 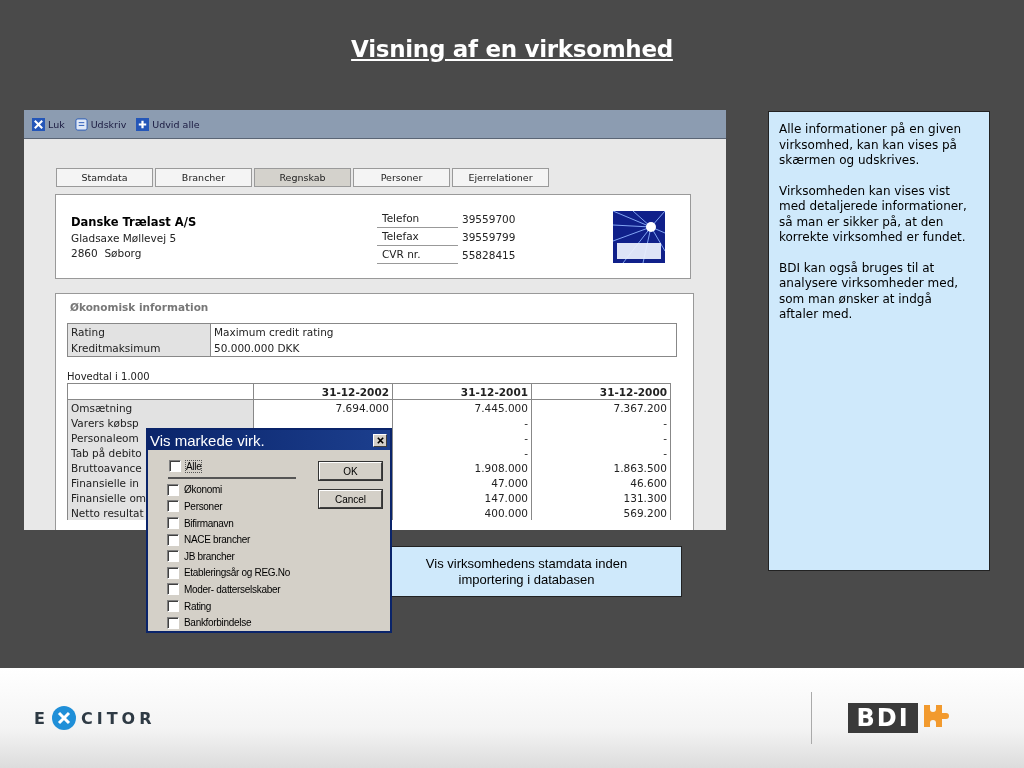 I want to click on x-circle-icon, so click(x=63, y=718).